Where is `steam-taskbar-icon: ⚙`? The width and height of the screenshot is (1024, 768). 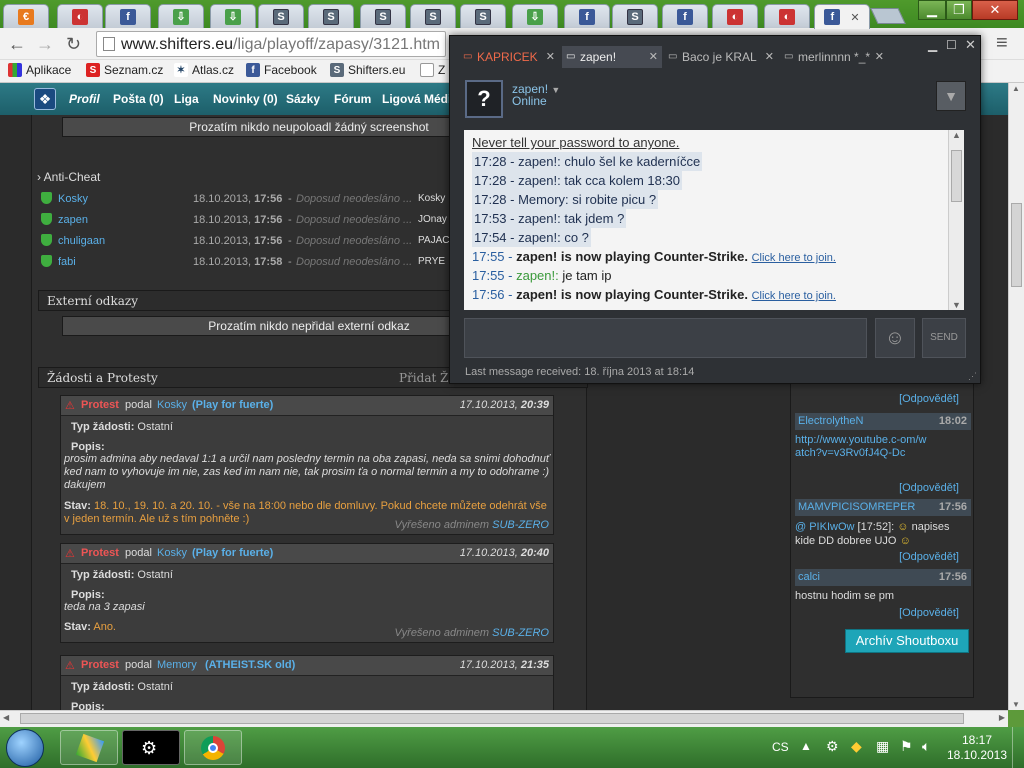 steam-taskbar-icon: ⚙ is located at coordinates (151, 747).